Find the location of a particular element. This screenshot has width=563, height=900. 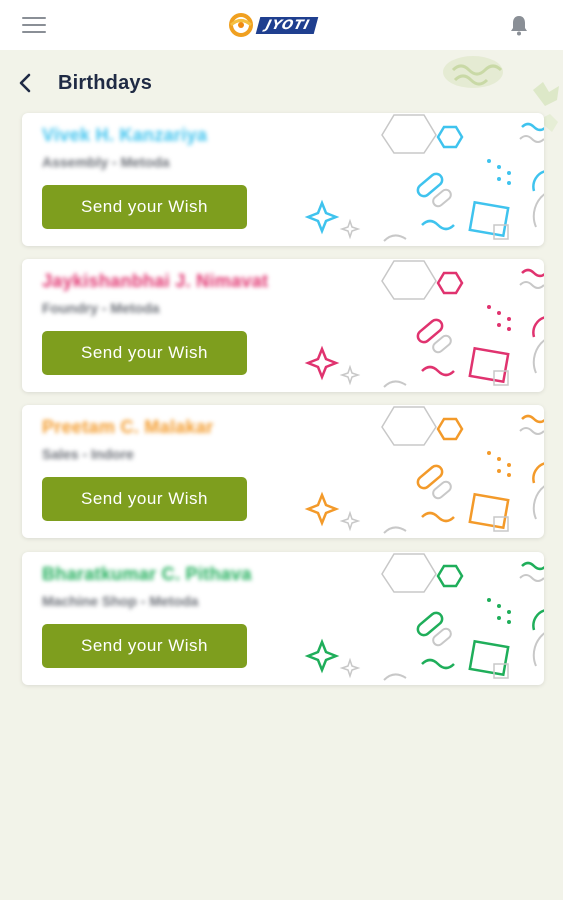

top-app-bar: JYOTI is located at coordinates (281, 25).